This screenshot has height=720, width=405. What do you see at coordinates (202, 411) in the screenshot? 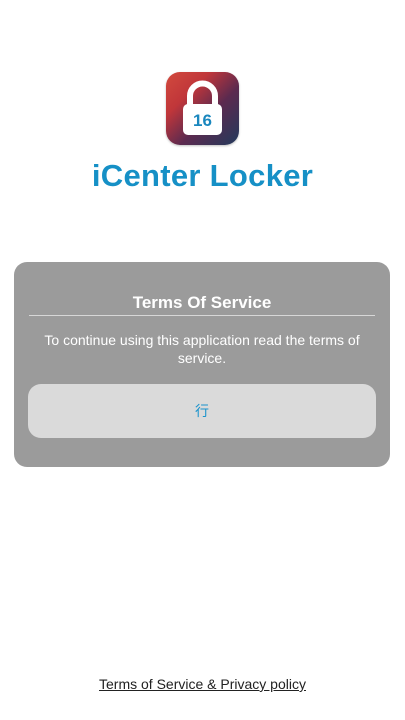
I see `accept-button: 行` at bounding box center [202, 411].